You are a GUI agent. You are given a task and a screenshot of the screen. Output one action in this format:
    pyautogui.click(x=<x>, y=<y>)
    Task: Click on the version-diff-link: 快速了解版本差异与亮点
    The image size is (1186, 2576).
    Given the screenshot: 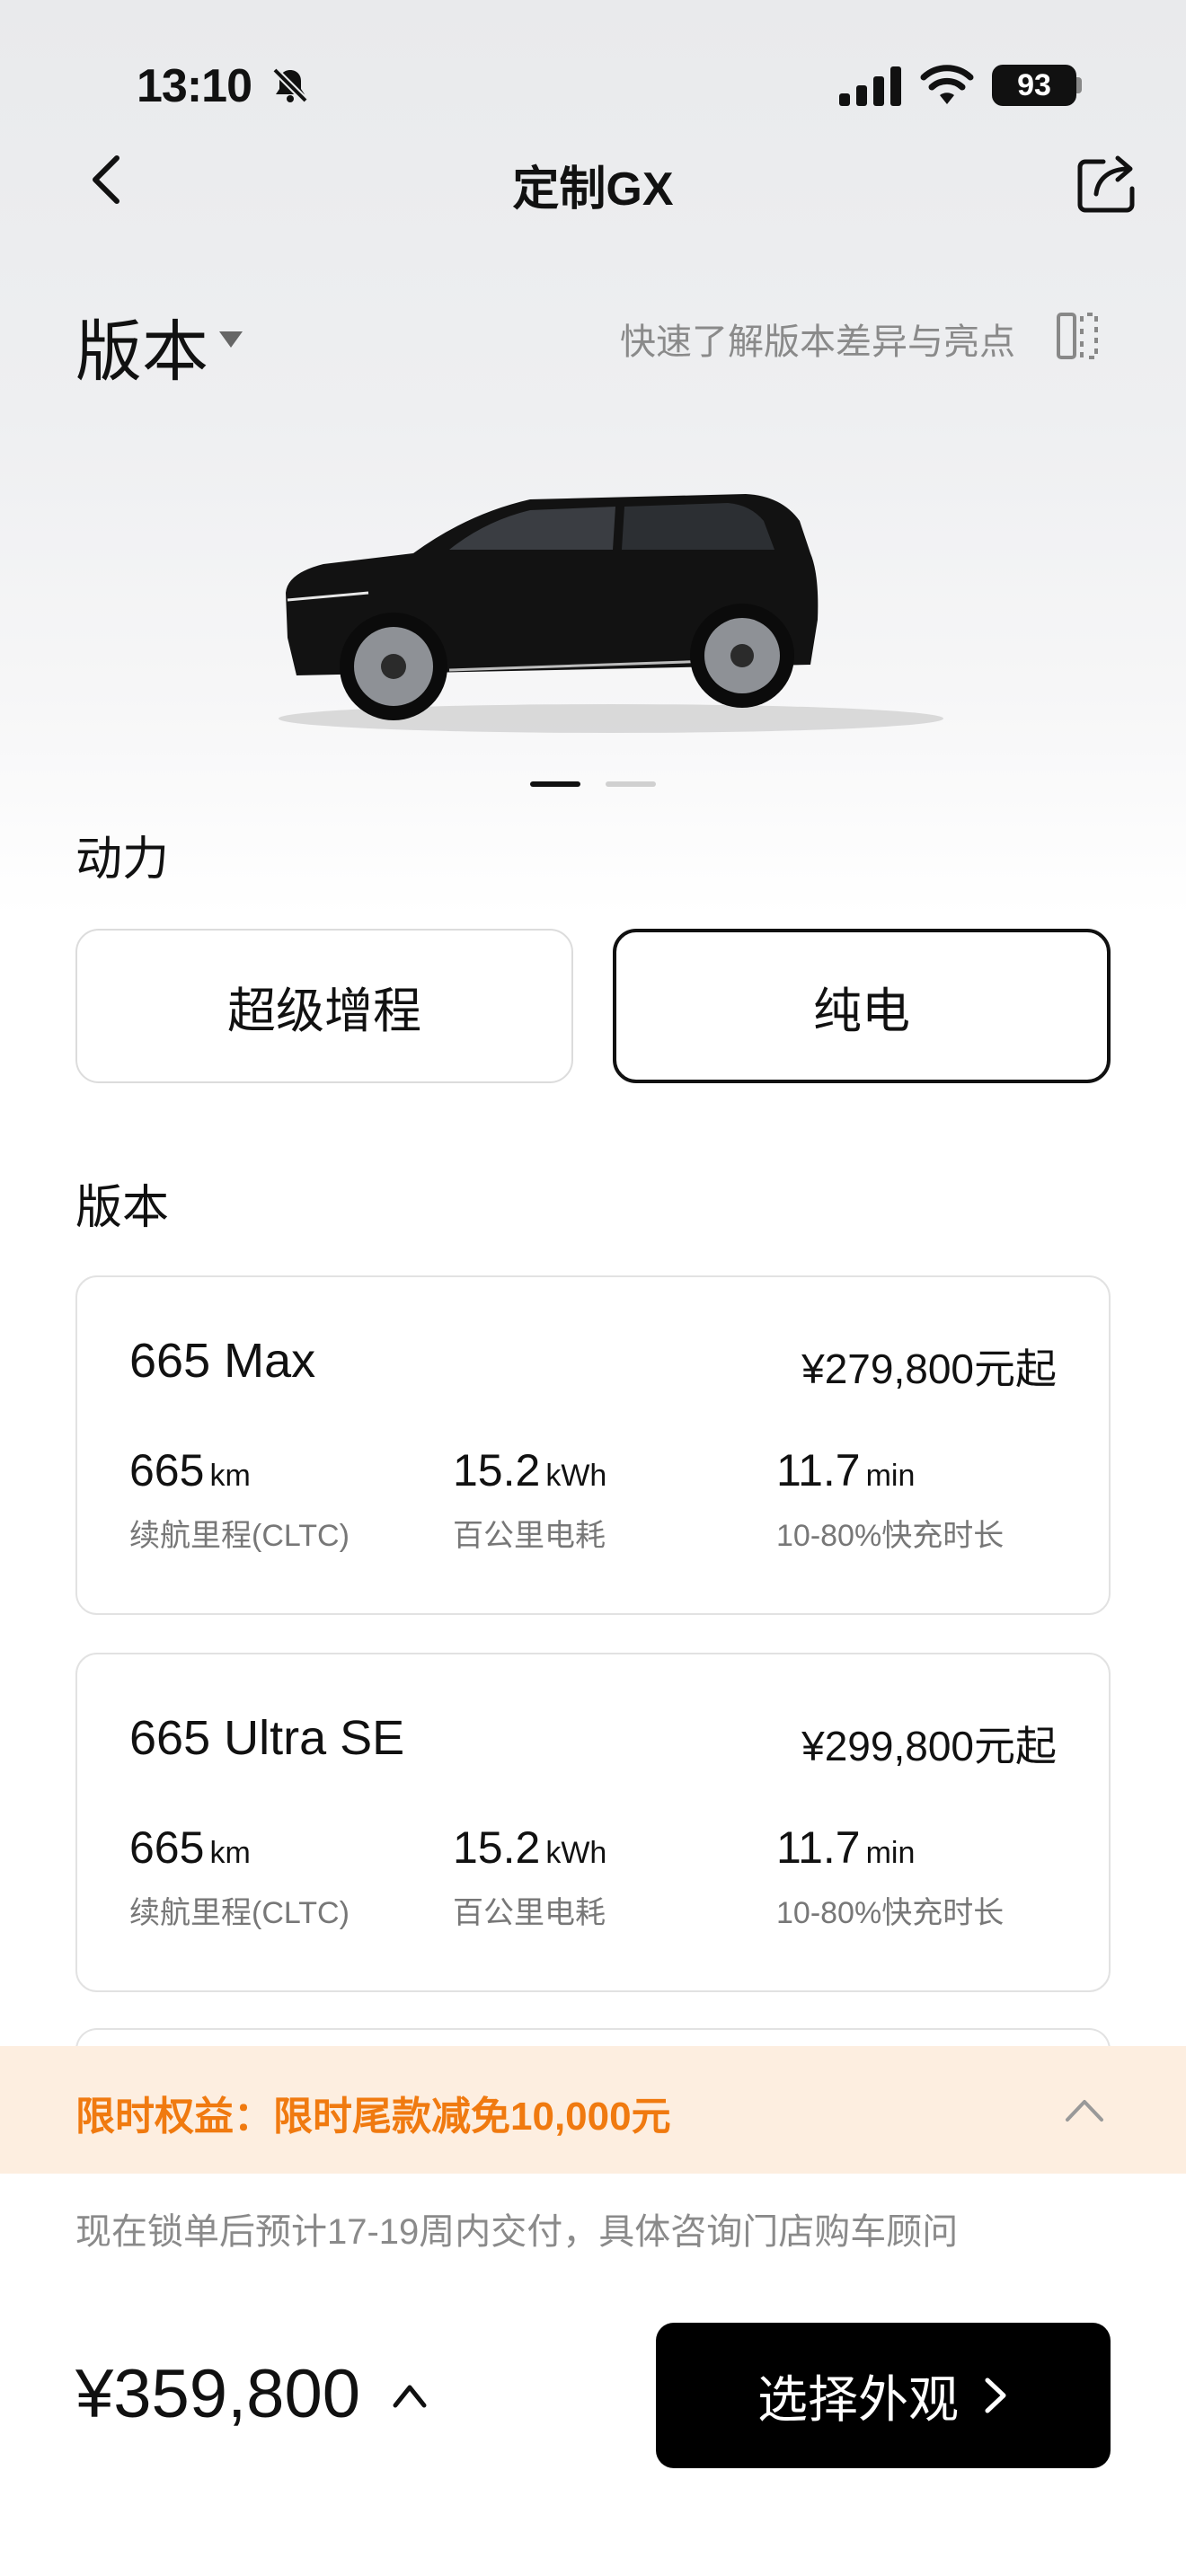 What is the action you would take?
    pyautogui.click(x=817, y=339)
    